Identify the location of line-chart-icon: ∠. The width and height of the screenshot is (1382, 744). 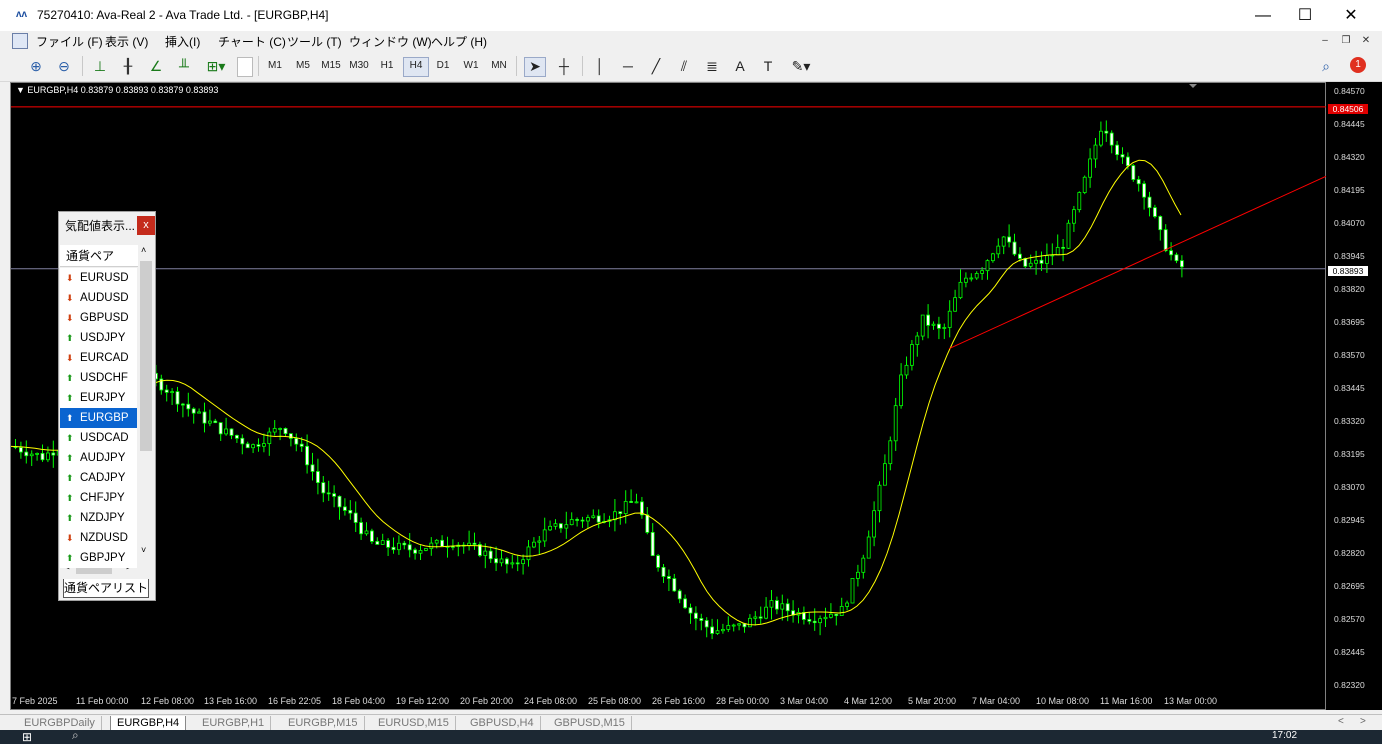
(156, 66).